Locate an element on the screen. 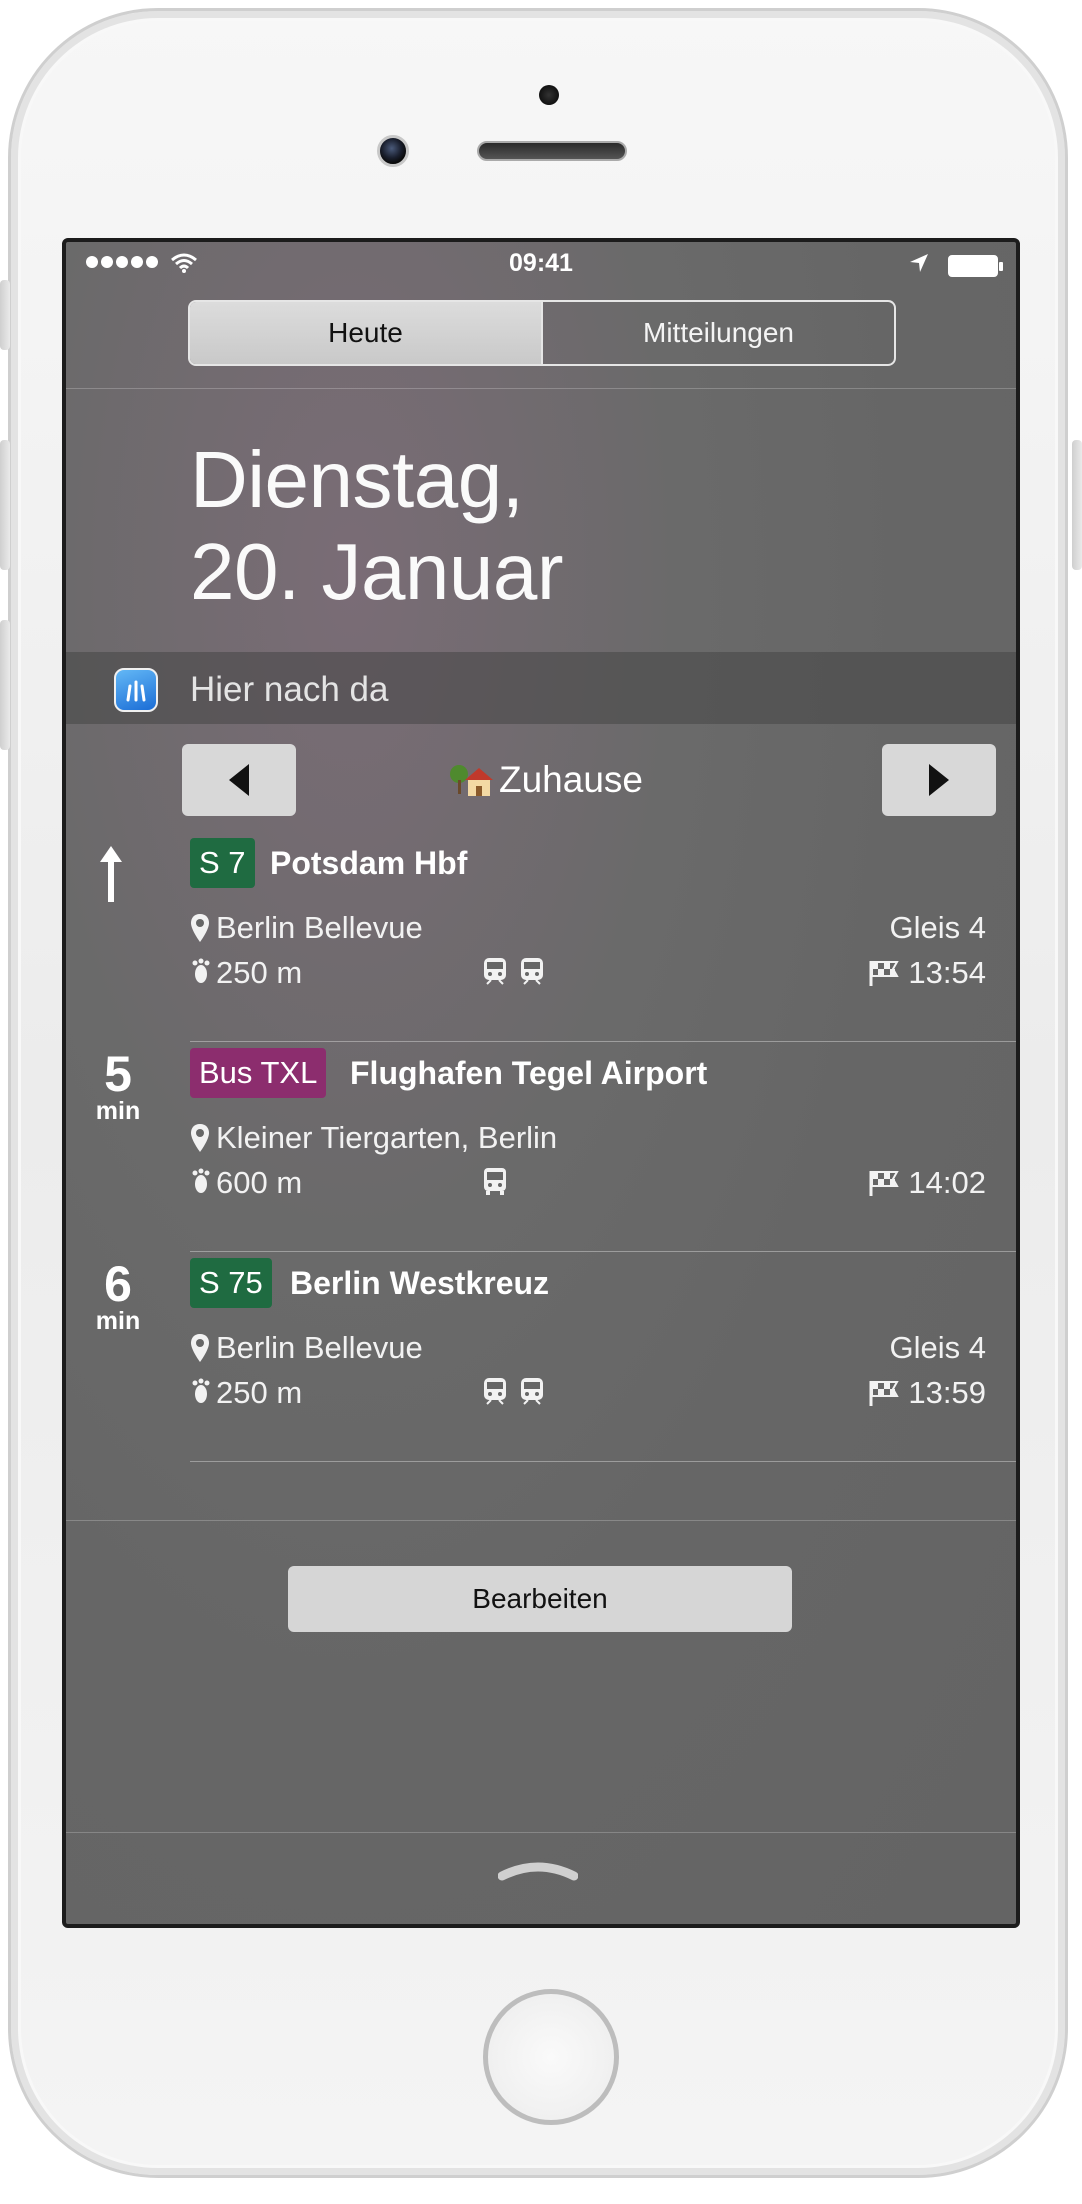 This screenshot has height=2204, width=1082. tab-heute: Heute is located at coordinates (365, 333).